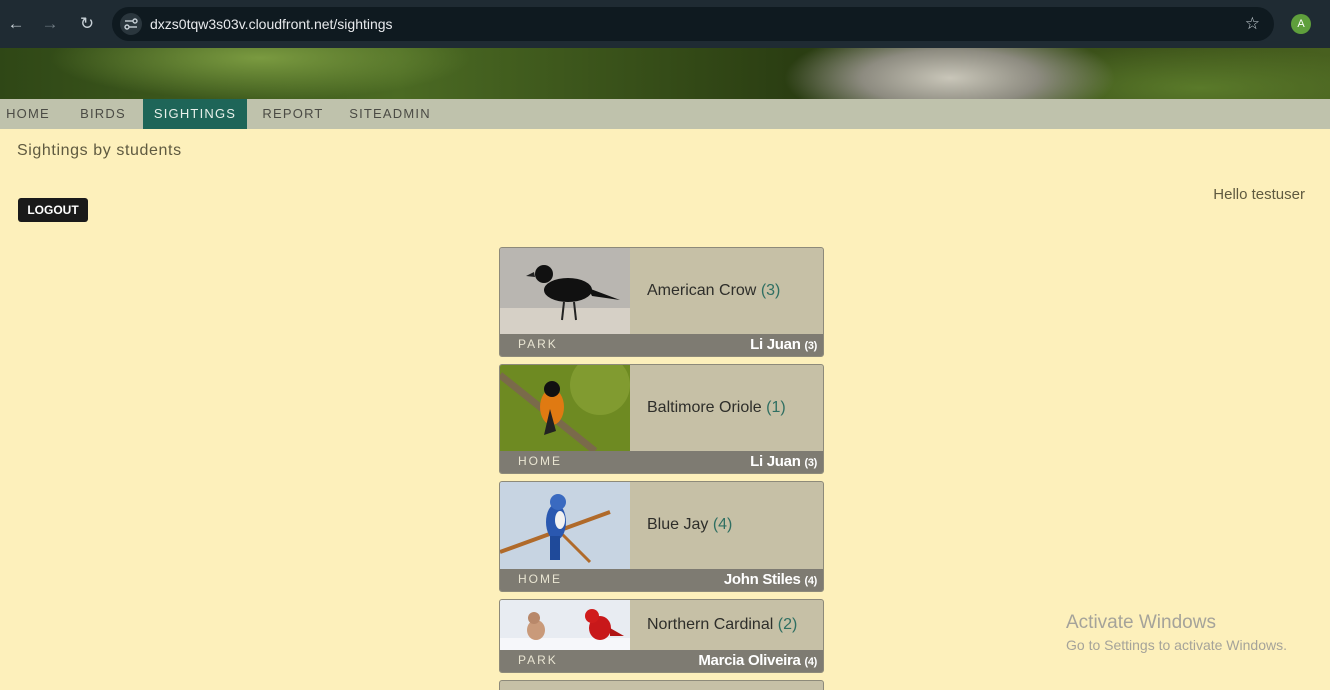 The image size is (1330, 690). Describe the element at coordinates (716, 408) in the screenshot. I see `bird-name: Baltimore Oriole (1)` at that location.